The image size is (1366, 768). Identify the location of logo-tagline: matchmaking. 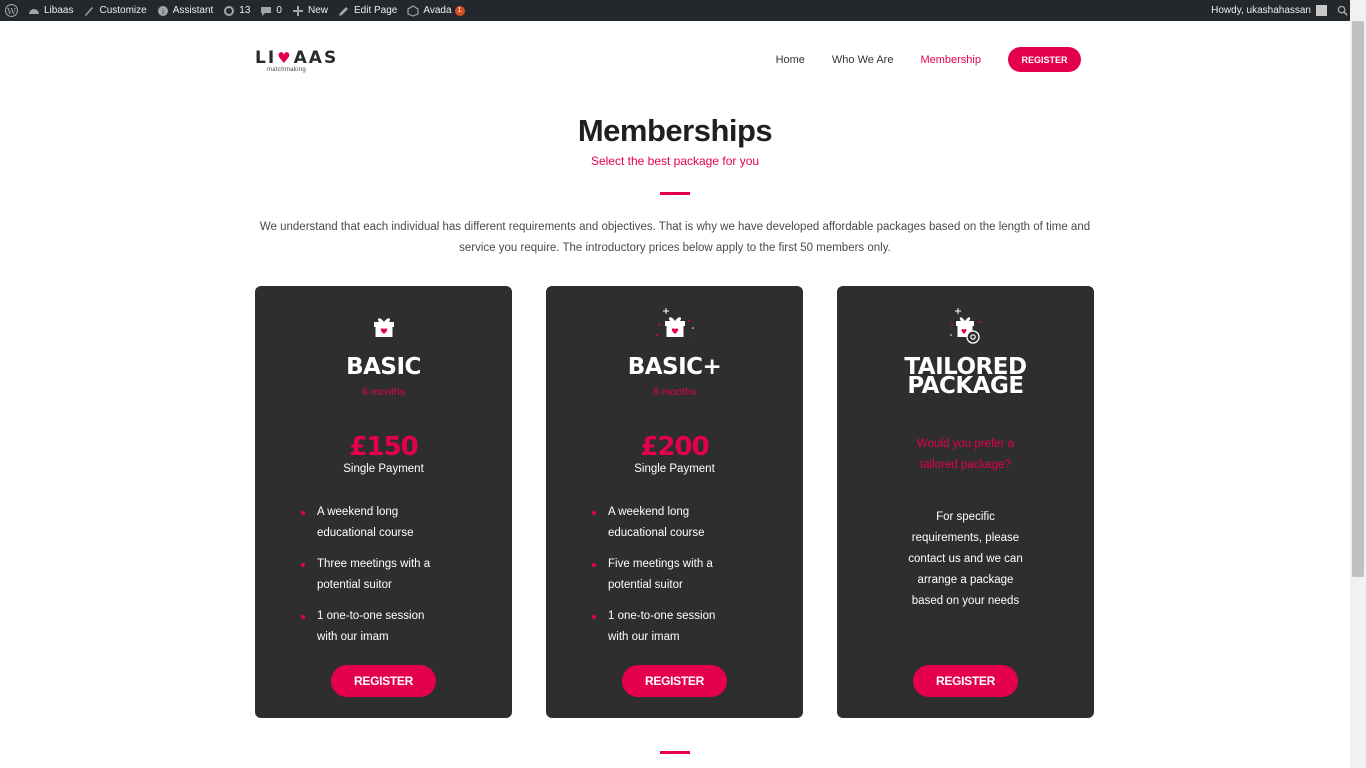
(286, 70).